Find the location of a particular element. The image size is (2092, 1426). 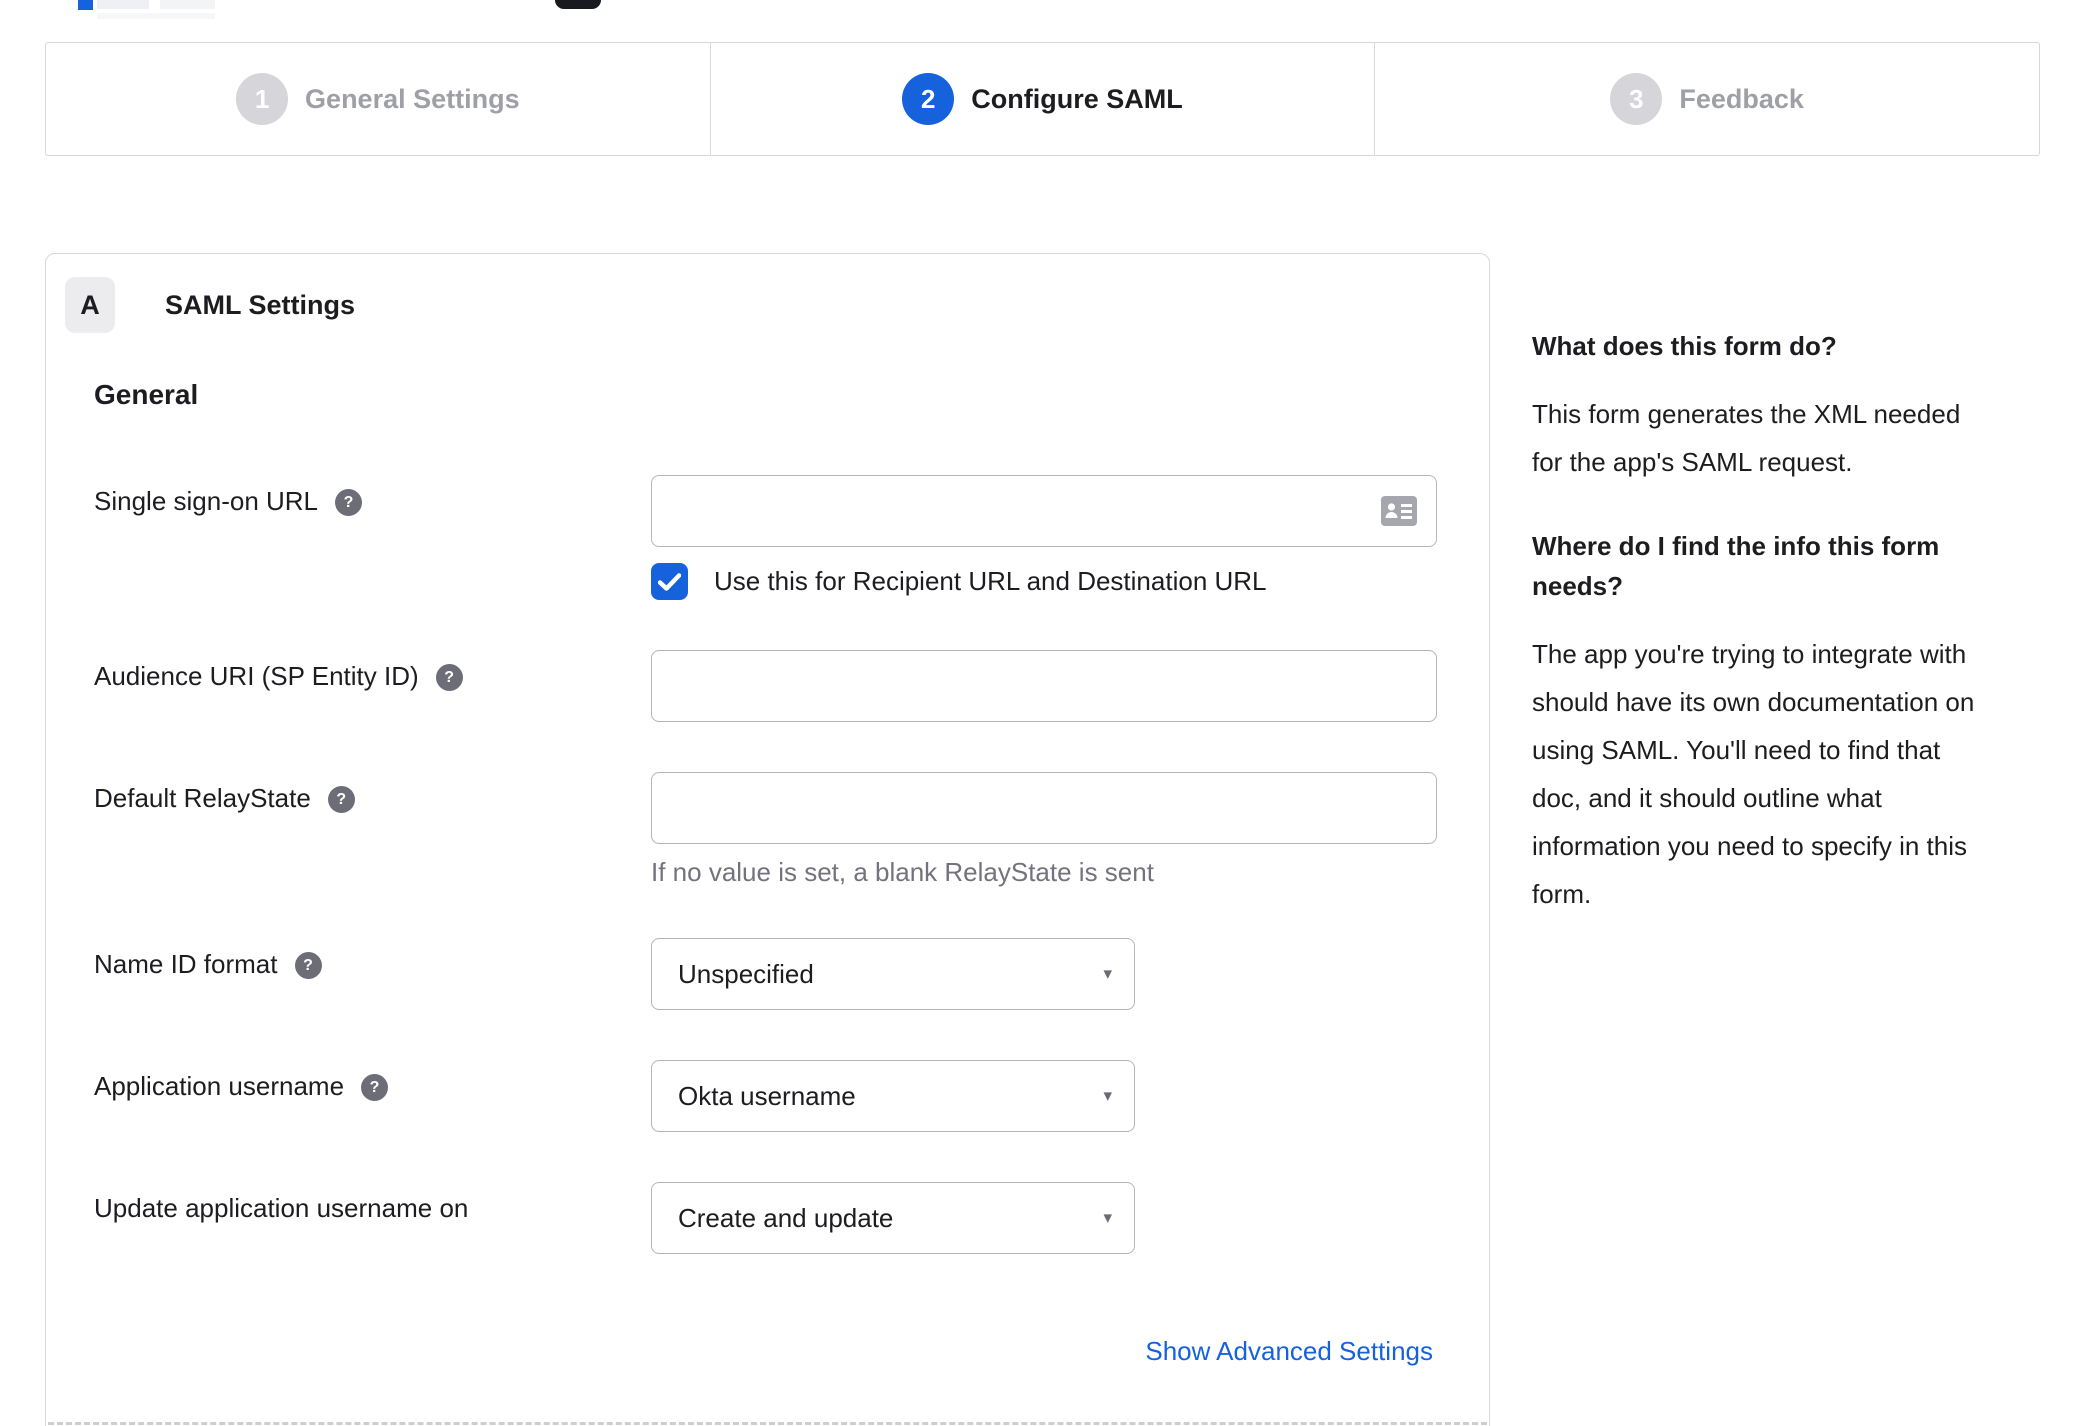

relay-state-label-wrap: Default RelayState ? is located at coordinates (372, 830).